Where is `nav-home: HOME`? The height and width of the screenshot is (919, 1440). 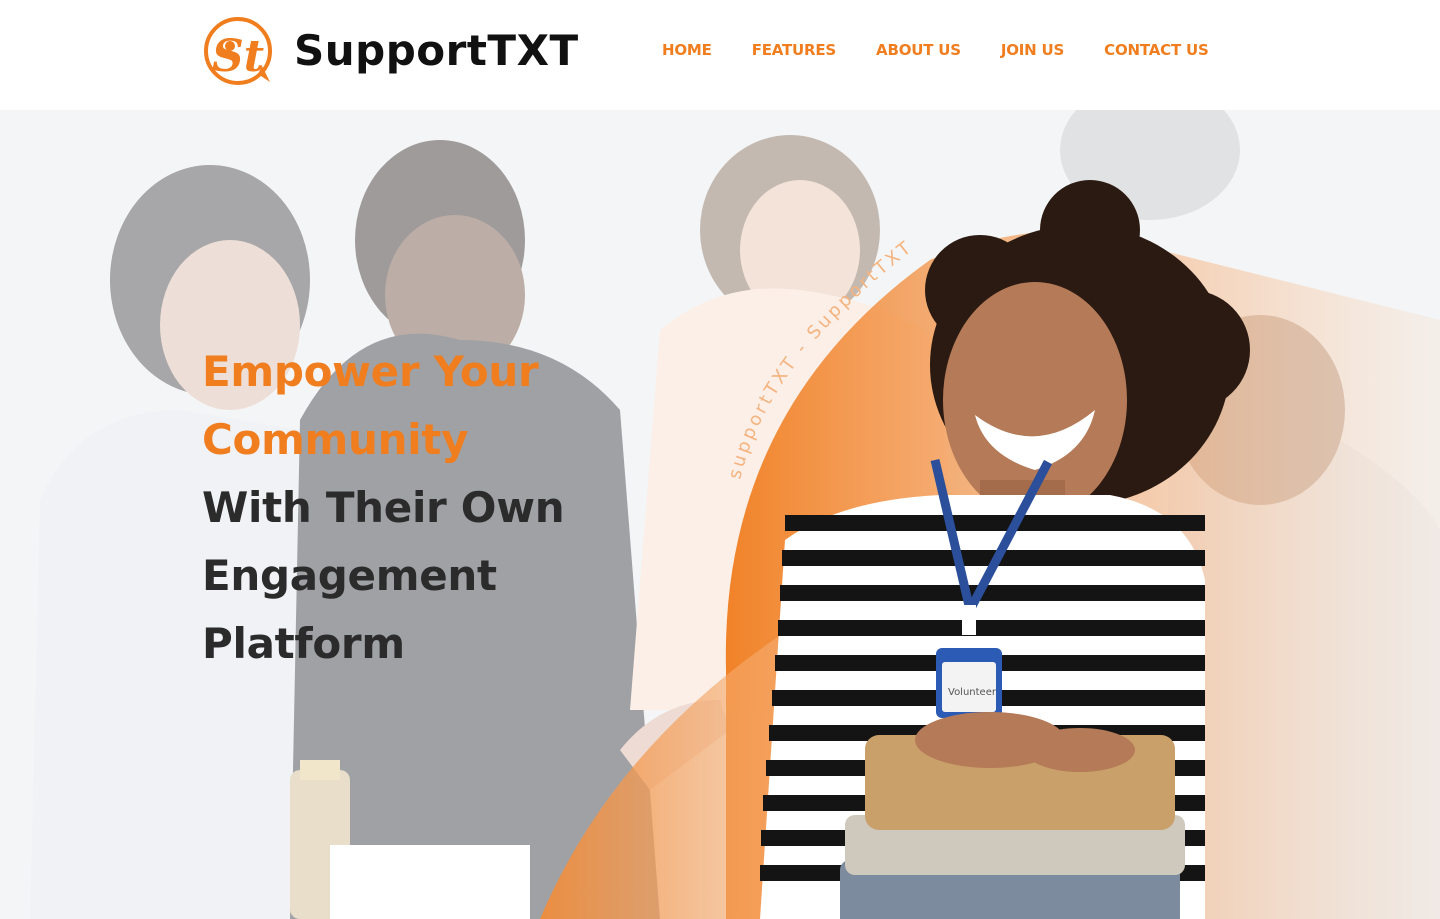 nav-home: HOME is located at coordinates (687, 50).